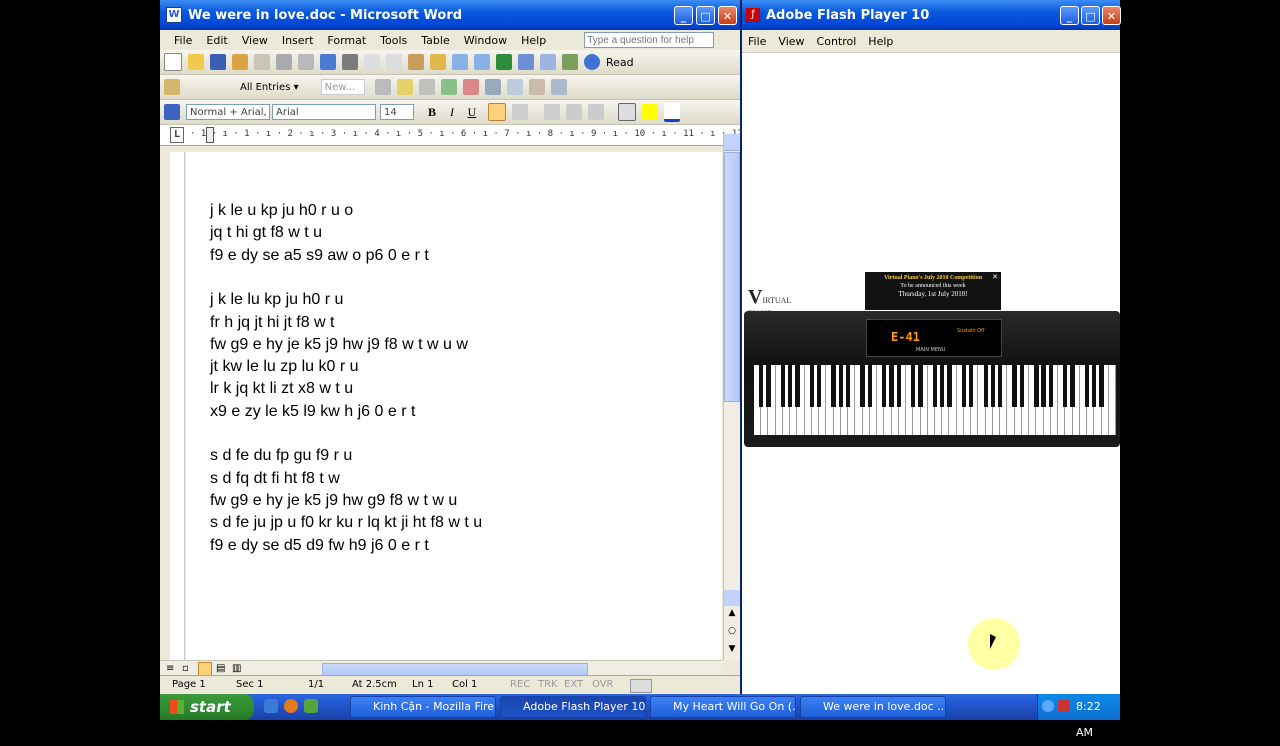 The image size is (1280, 746). What do you see at coordinates (333, 501) in the screenshot?
I see `doc-line: fw g9 e hy je k5 j9 hw g9 f8 w t w u` at bounding box center [333, 501].